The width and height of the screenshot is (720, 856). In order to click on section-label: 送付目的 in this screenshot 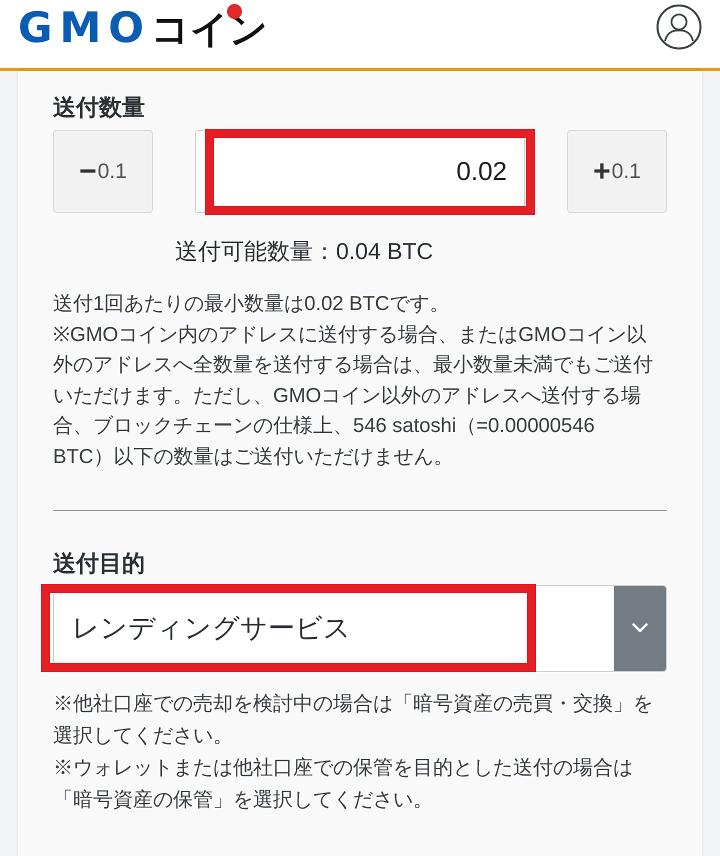, I will do `click(99, 563)`.